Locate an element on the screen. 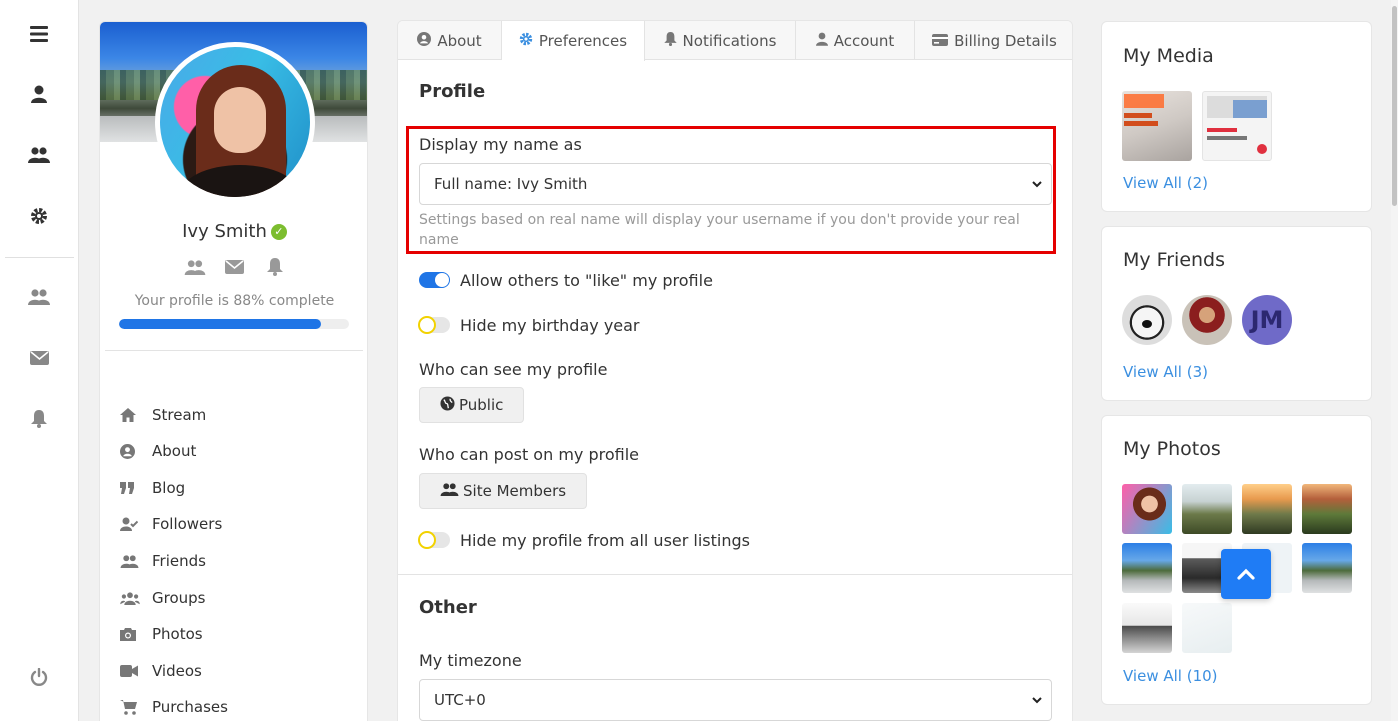 The width and height of the screenshot is (1398, 721). profile-name: Ivy Smith ✓ is located at coordinates (233, 231).